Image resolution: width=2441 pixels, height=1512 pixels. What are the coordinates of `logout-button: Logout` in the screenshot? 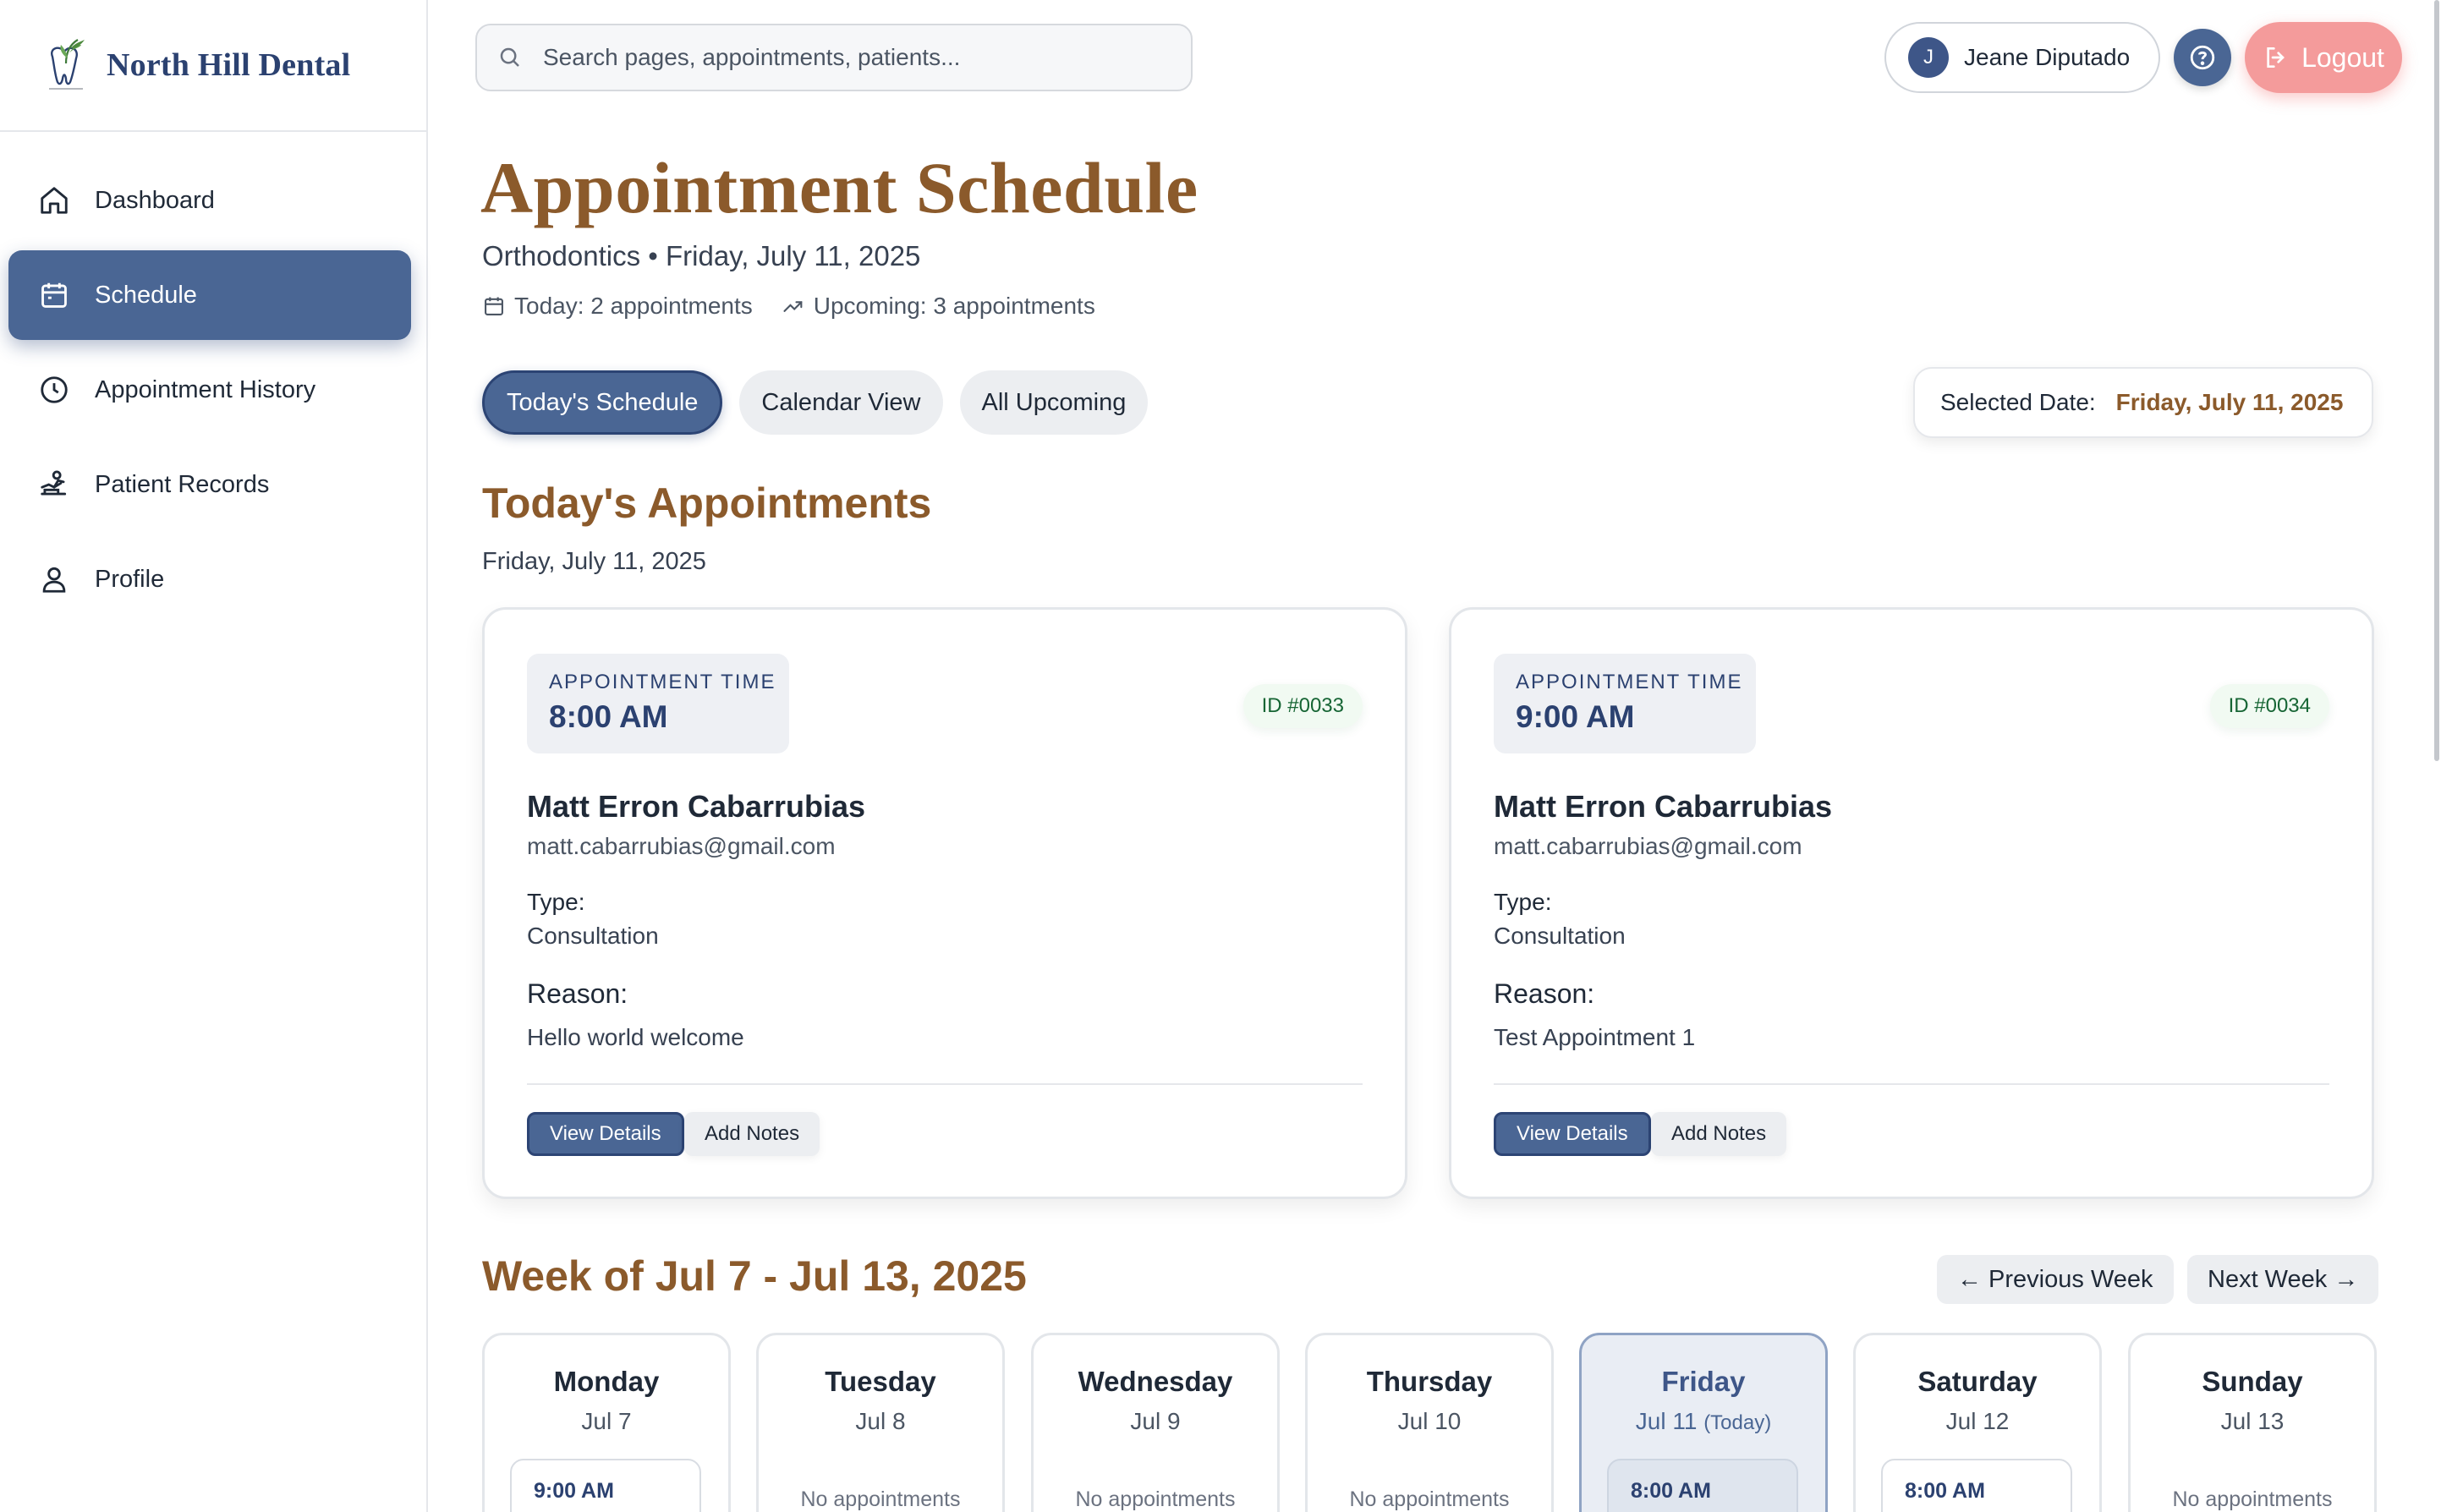 It's located at (2323, 57).